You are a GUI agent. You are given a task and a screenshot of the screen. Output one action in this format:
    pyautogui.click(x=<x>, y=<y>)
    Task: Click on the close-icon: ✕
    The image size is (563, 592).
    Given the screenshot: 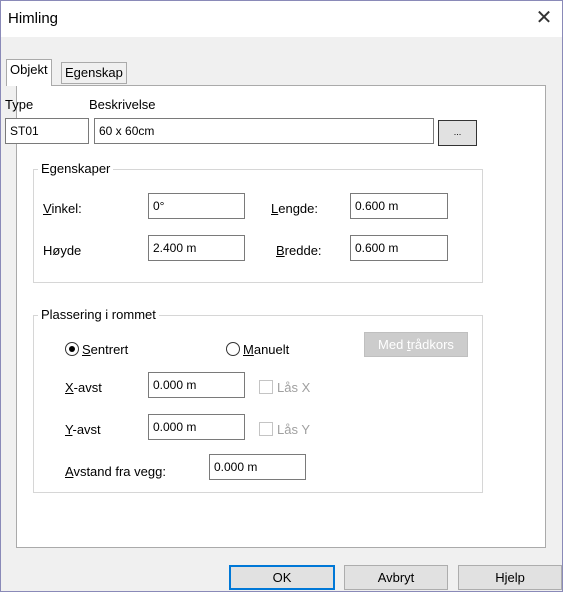 What is the action you would take?
    pyautogui.click(x=544, y=18)
    